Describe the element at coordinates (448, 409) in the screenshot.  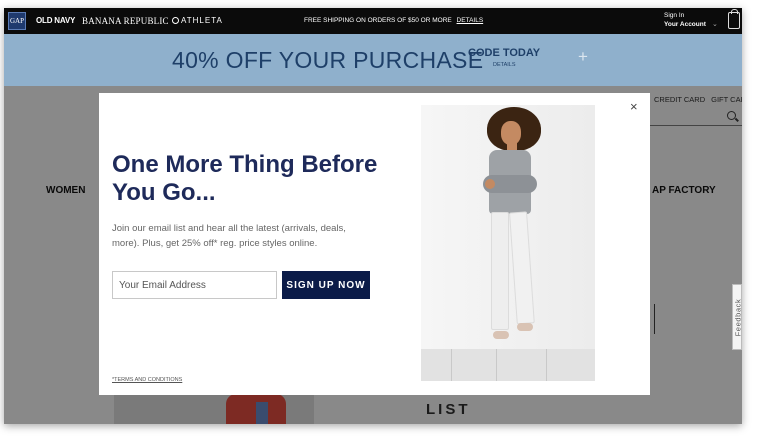
I see `background-list-heading: LIST` at that location.